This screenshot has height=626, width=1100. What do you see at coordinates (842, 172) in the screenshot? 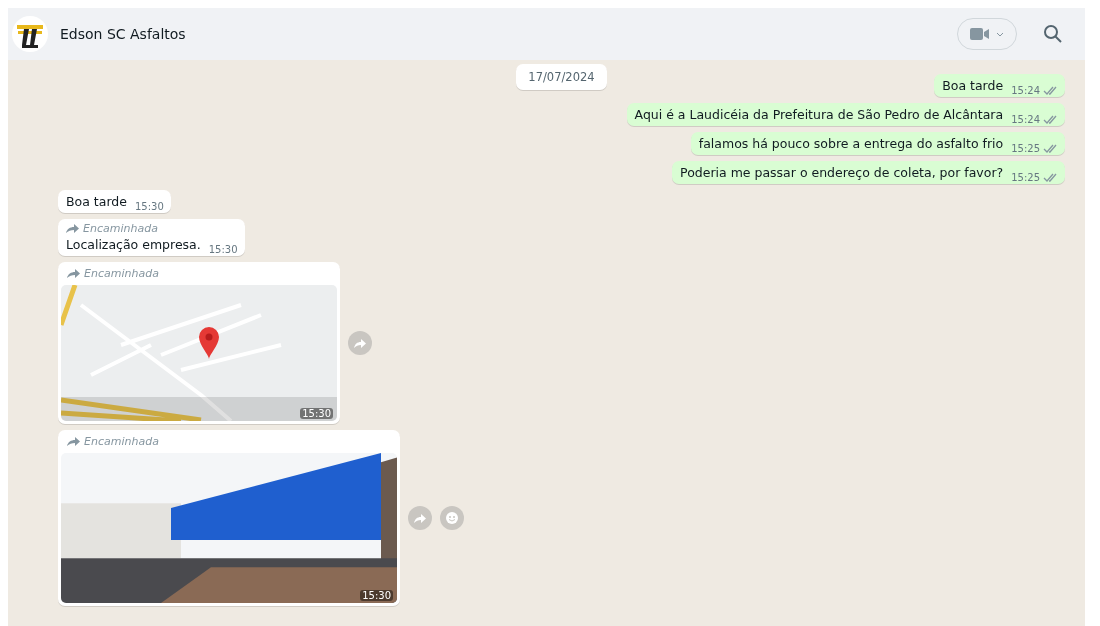
I see `message-text: Poderia me passar o endereço de coleta, por favor?` at bounding box center [842, 172].